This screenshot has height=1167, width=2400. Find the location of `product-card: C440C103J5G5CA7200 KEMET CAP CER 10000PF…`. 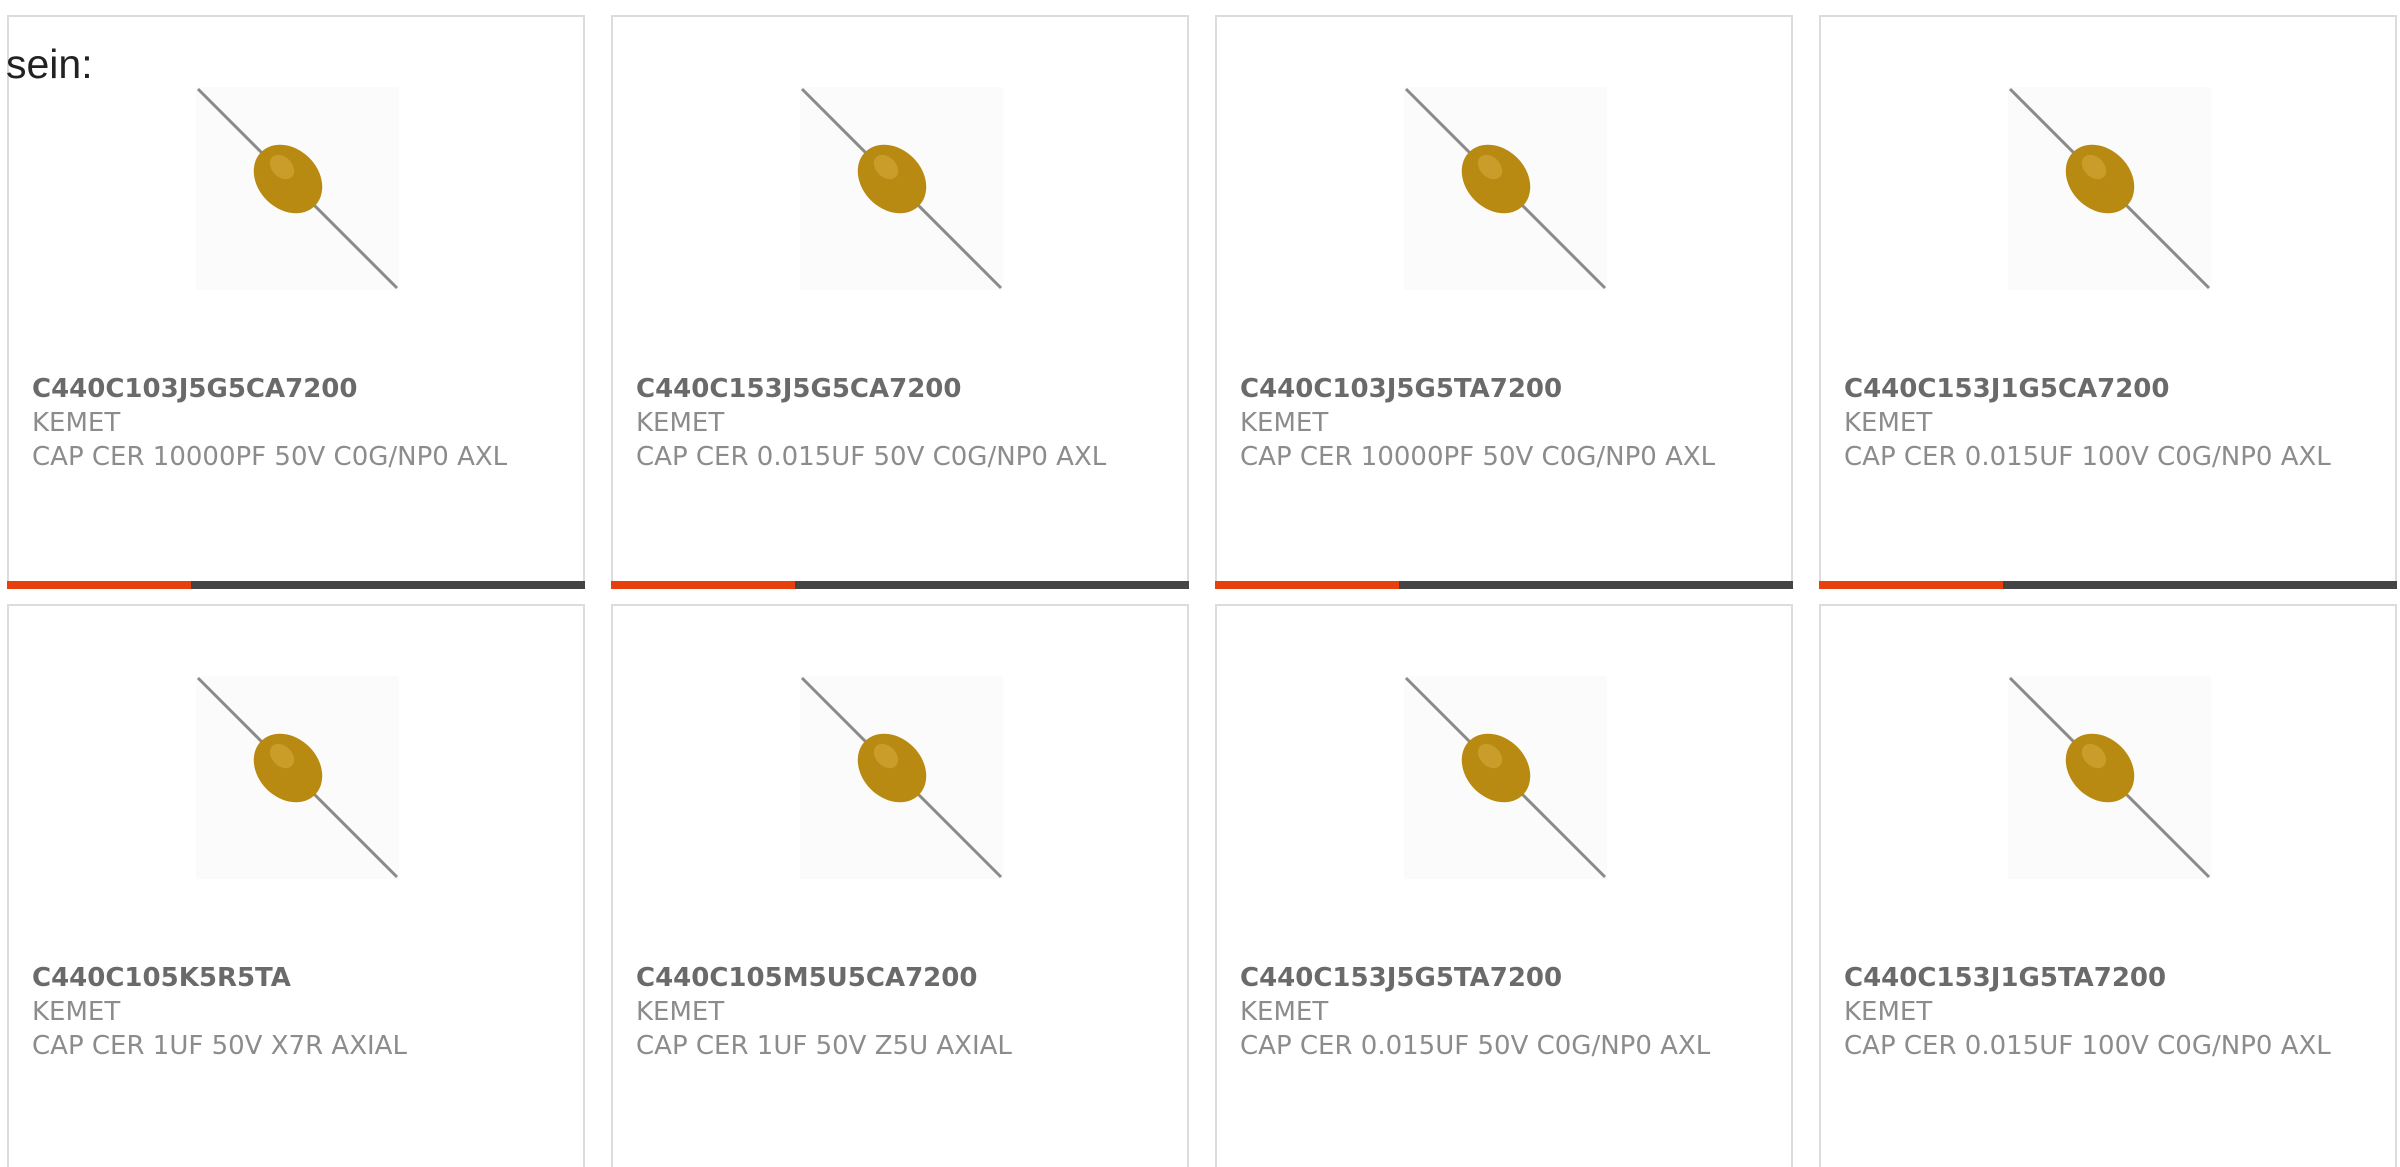

product-card: C440C103J5G5CA7200 KEMET CAP CER 10000PF… is located at coordinates (296, 302).